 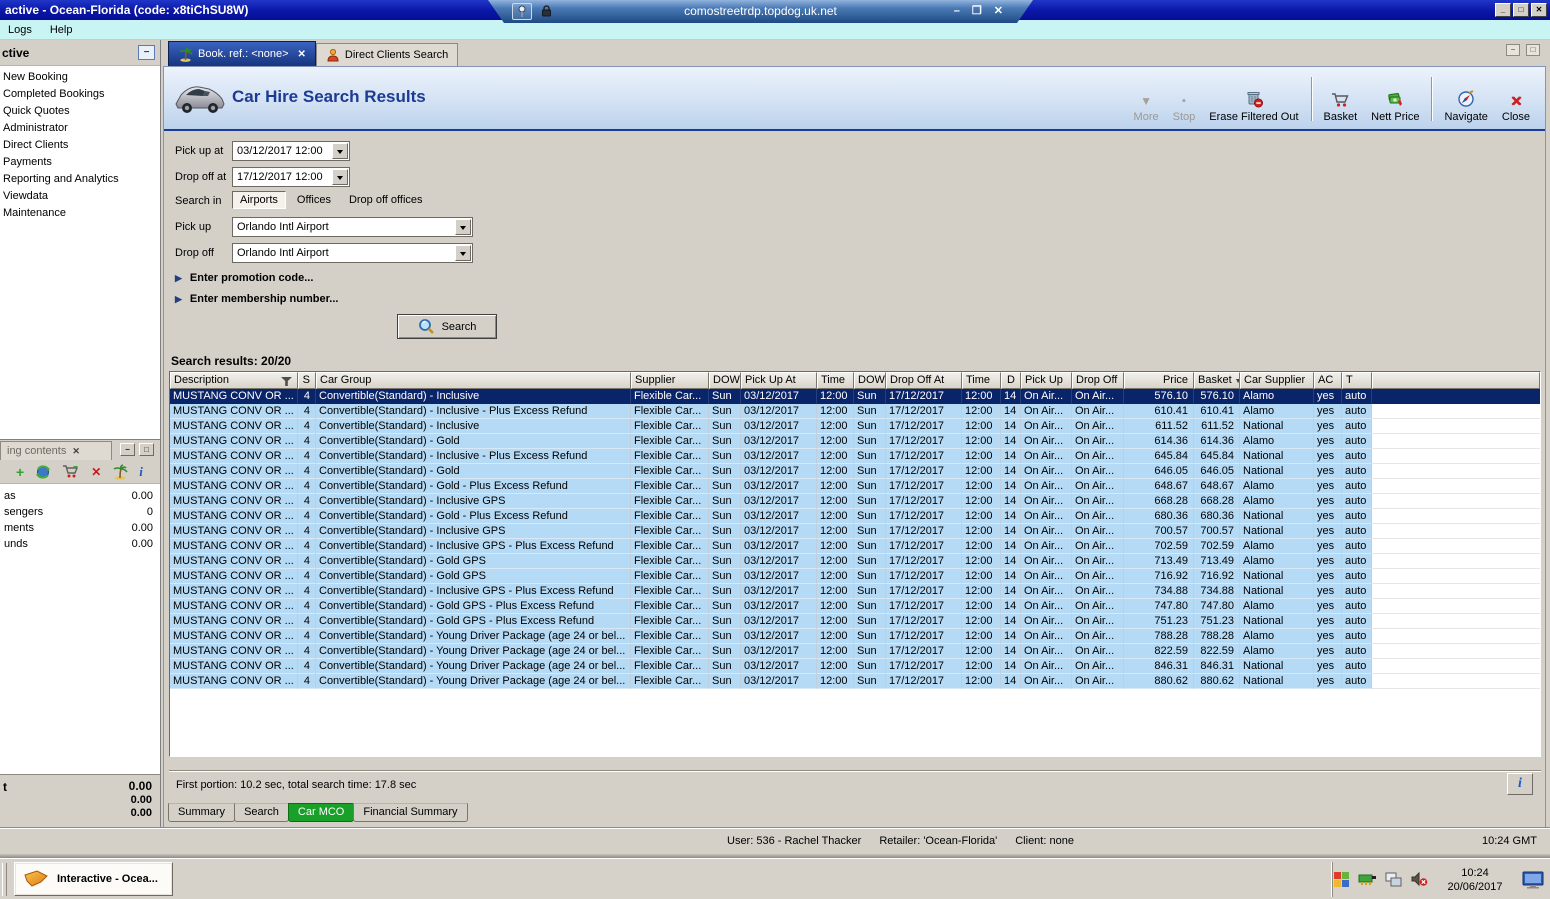 What do you see at coordinates (410, 812) in the screenshot?
I see `bottom-tab-financial-summary: Financial Summary` at bounding box center [410, 812].